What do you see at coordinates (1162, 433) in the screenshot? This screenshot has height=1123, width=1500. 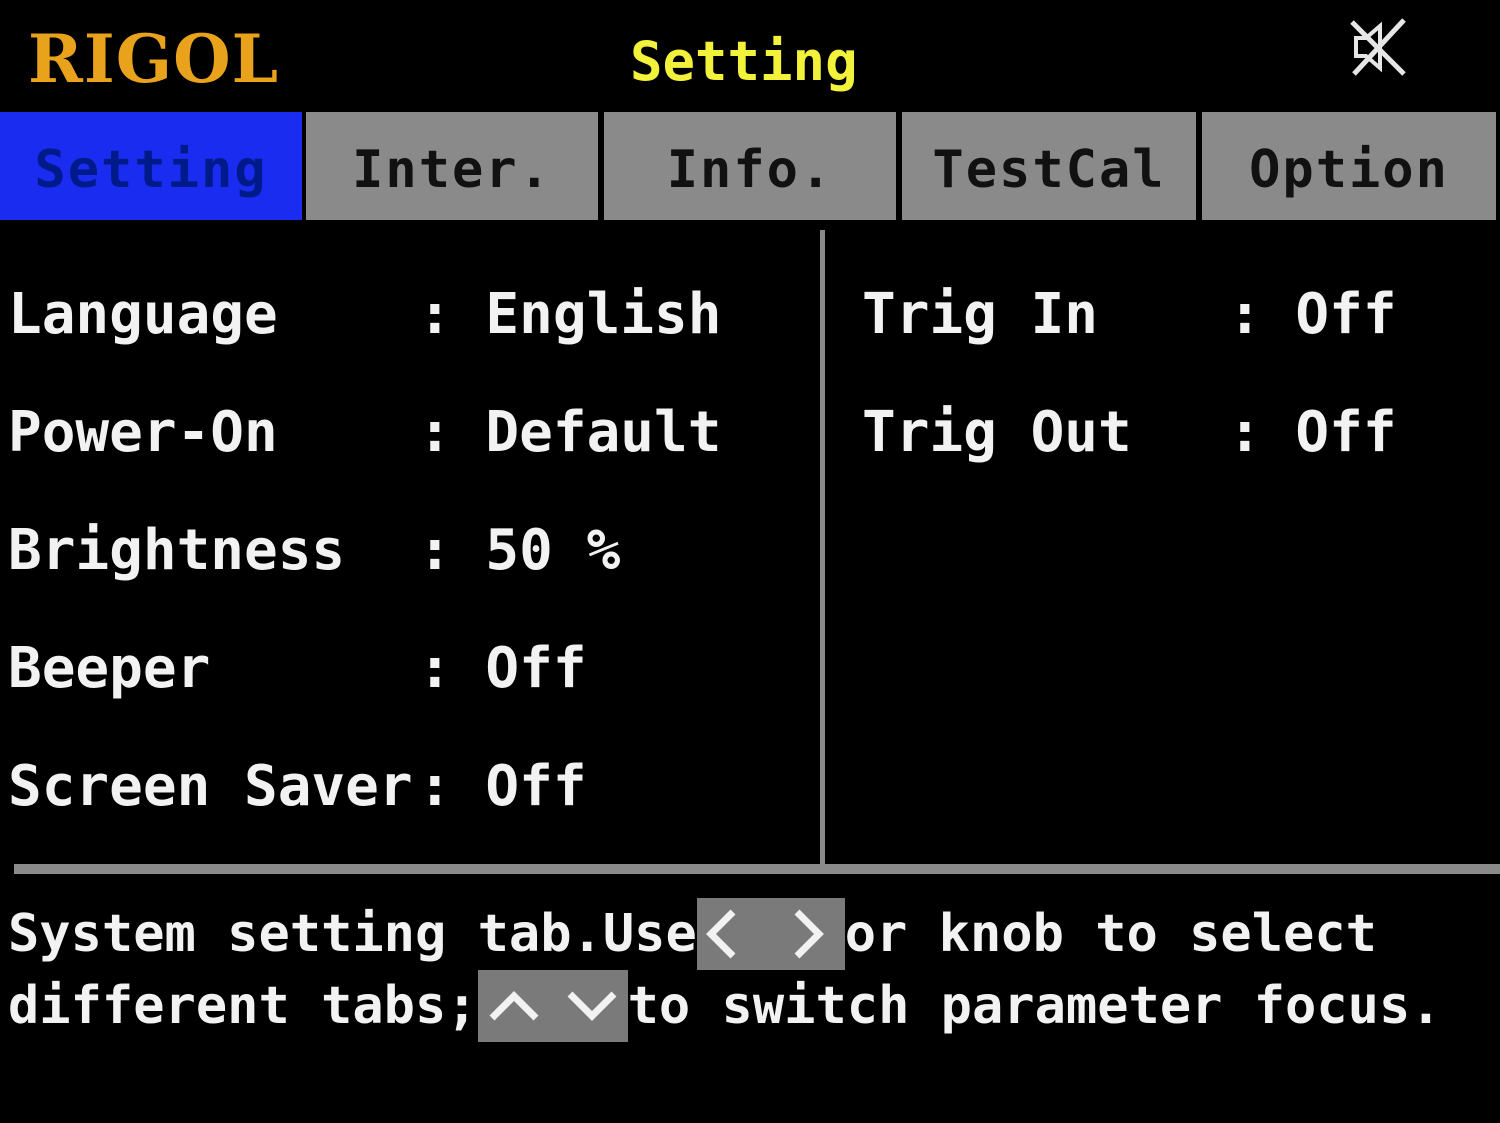 I see `param-trig-out: Trig Out : Off` at bounding box center [1162, 433].